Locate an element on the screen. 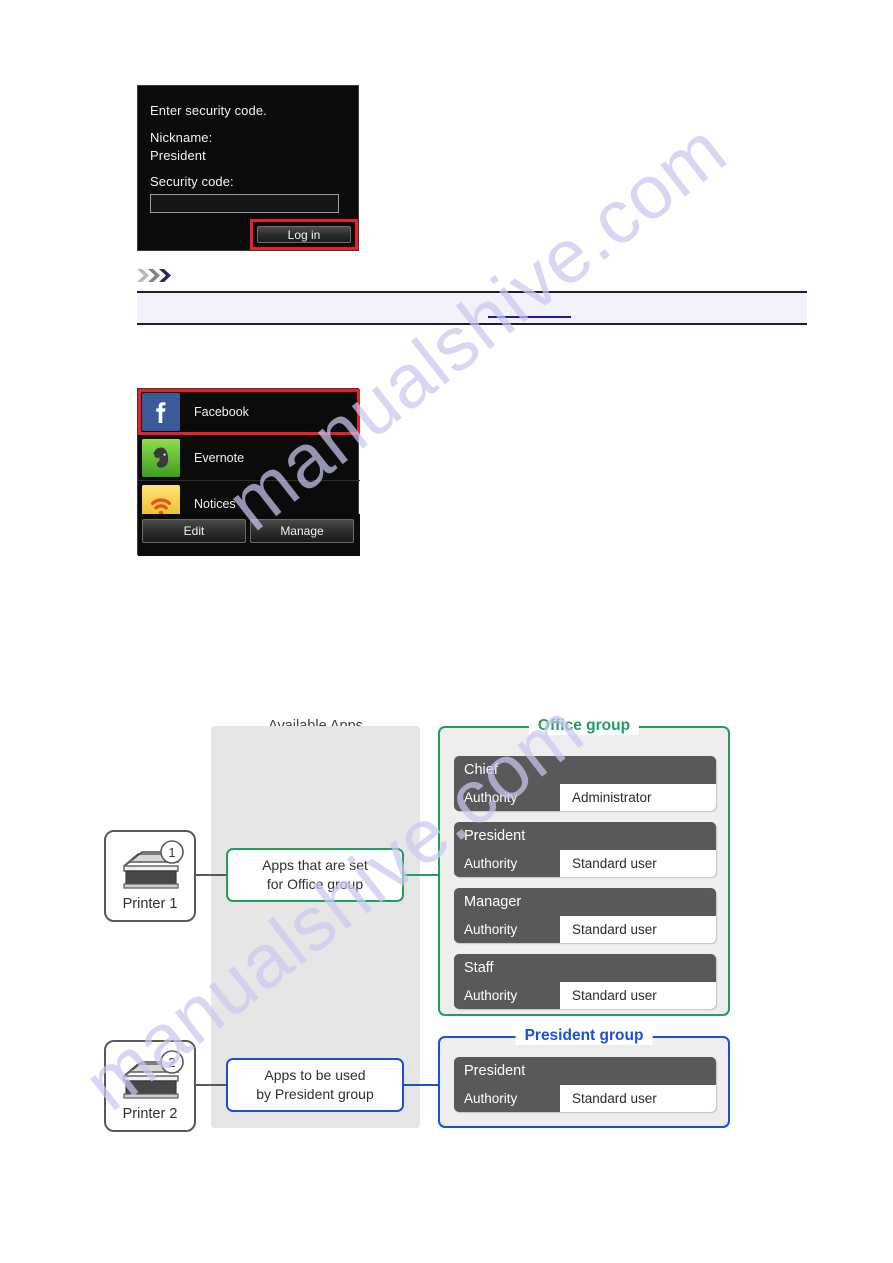 The width and height of the screenshot is (893, 1263). user-card: Manager Authority Standard user is located at coordinates (585, 915).